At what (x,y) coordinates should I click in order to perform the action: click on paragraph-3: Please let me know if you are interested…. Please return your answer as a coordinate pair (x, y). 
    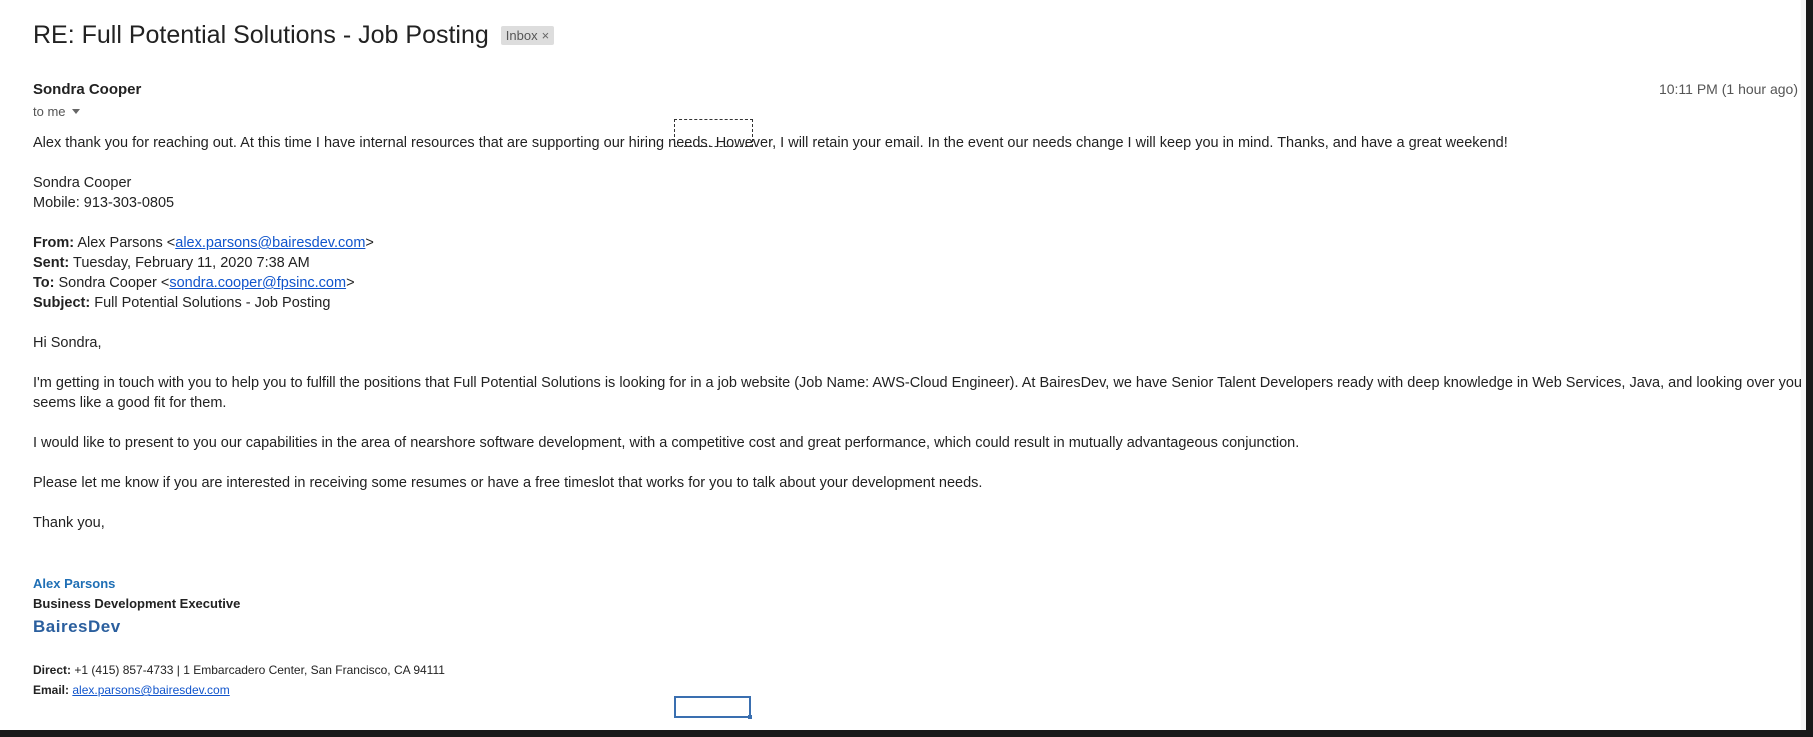
    Looking at the image, I should click on (508, 483).